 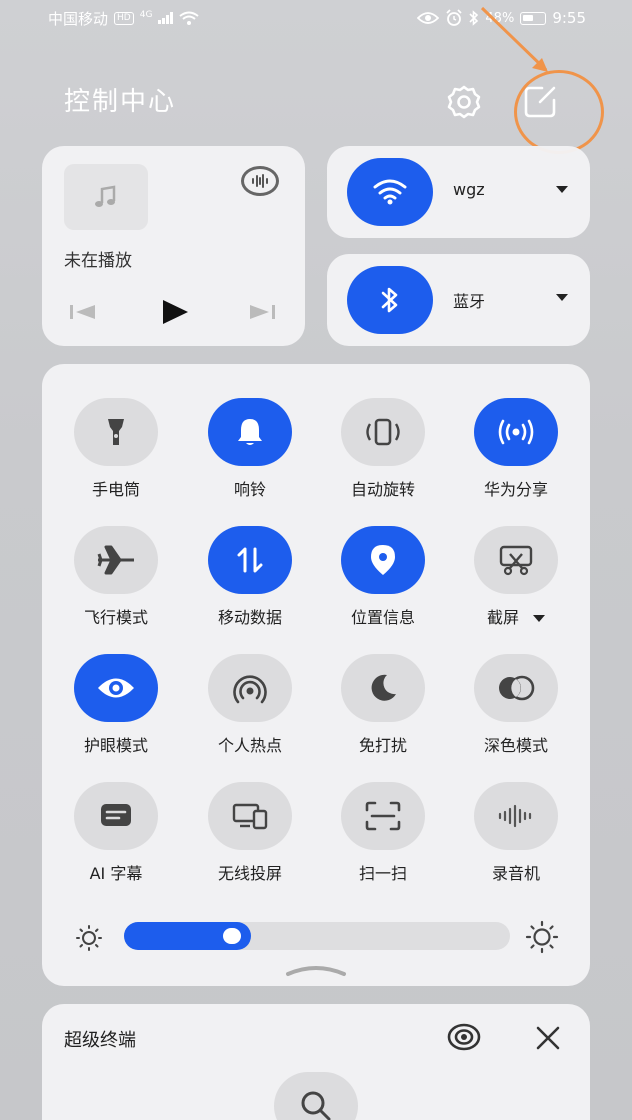 I want to click on gear-icon, so click(x=464, y=102).